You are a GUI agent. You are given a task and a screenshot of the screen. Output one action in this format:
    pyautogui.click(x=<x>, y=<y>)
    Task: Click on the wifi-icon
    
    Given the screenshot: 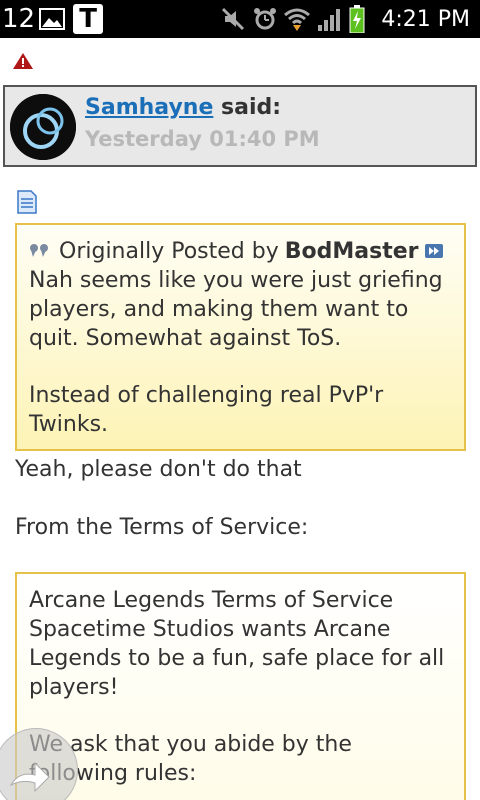 What is the action you would take?
    pyautogui.click(x=297, y=19)
    